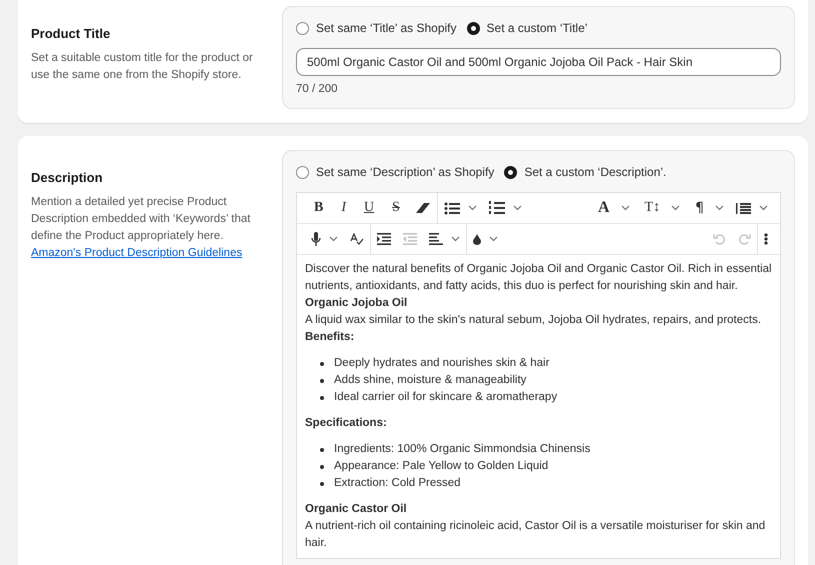  Describe the element at coordinates (136, 253) in the screenshot. I see `guidelines-link: Amazon's Product Description Guidelines` at that location.